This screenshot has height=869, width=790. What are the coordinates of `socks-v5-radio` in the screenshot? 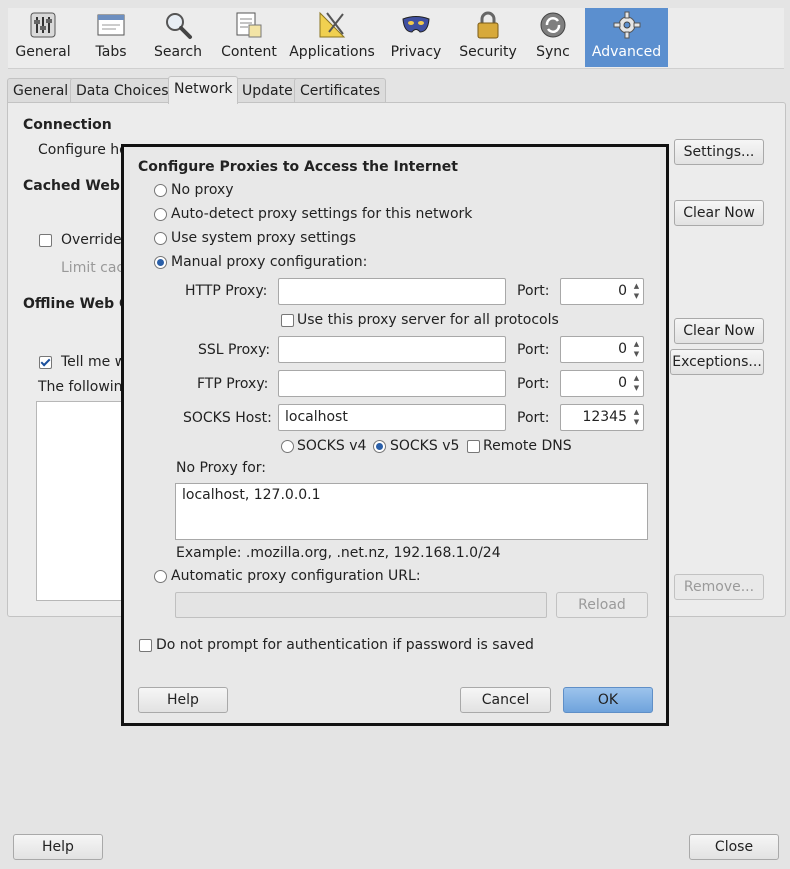 It's located at (379, 446).